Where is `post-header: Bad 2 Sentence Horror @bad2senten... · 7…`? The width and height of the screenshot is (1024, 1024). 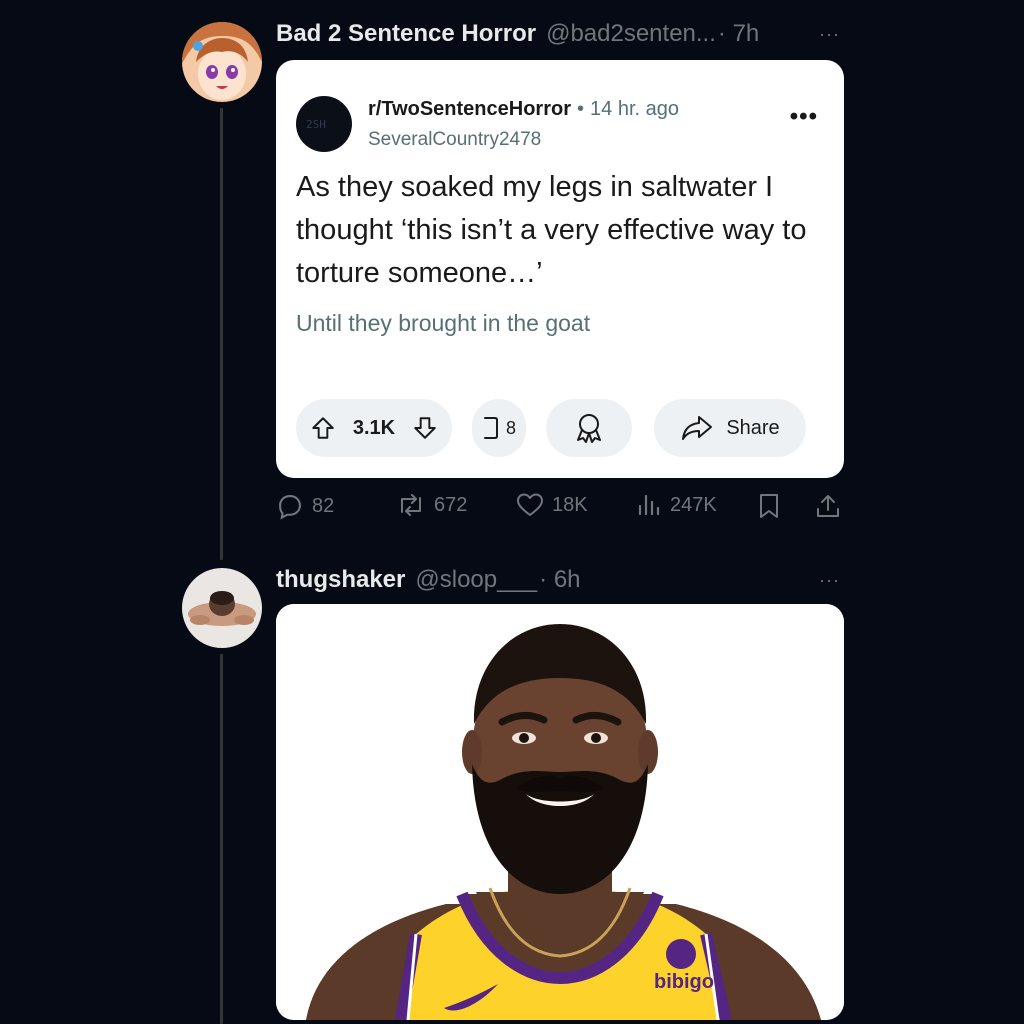 post-header: Bad 2 Sentence Horror @bad2senten... · 7… is located at coordinates (517, 34).